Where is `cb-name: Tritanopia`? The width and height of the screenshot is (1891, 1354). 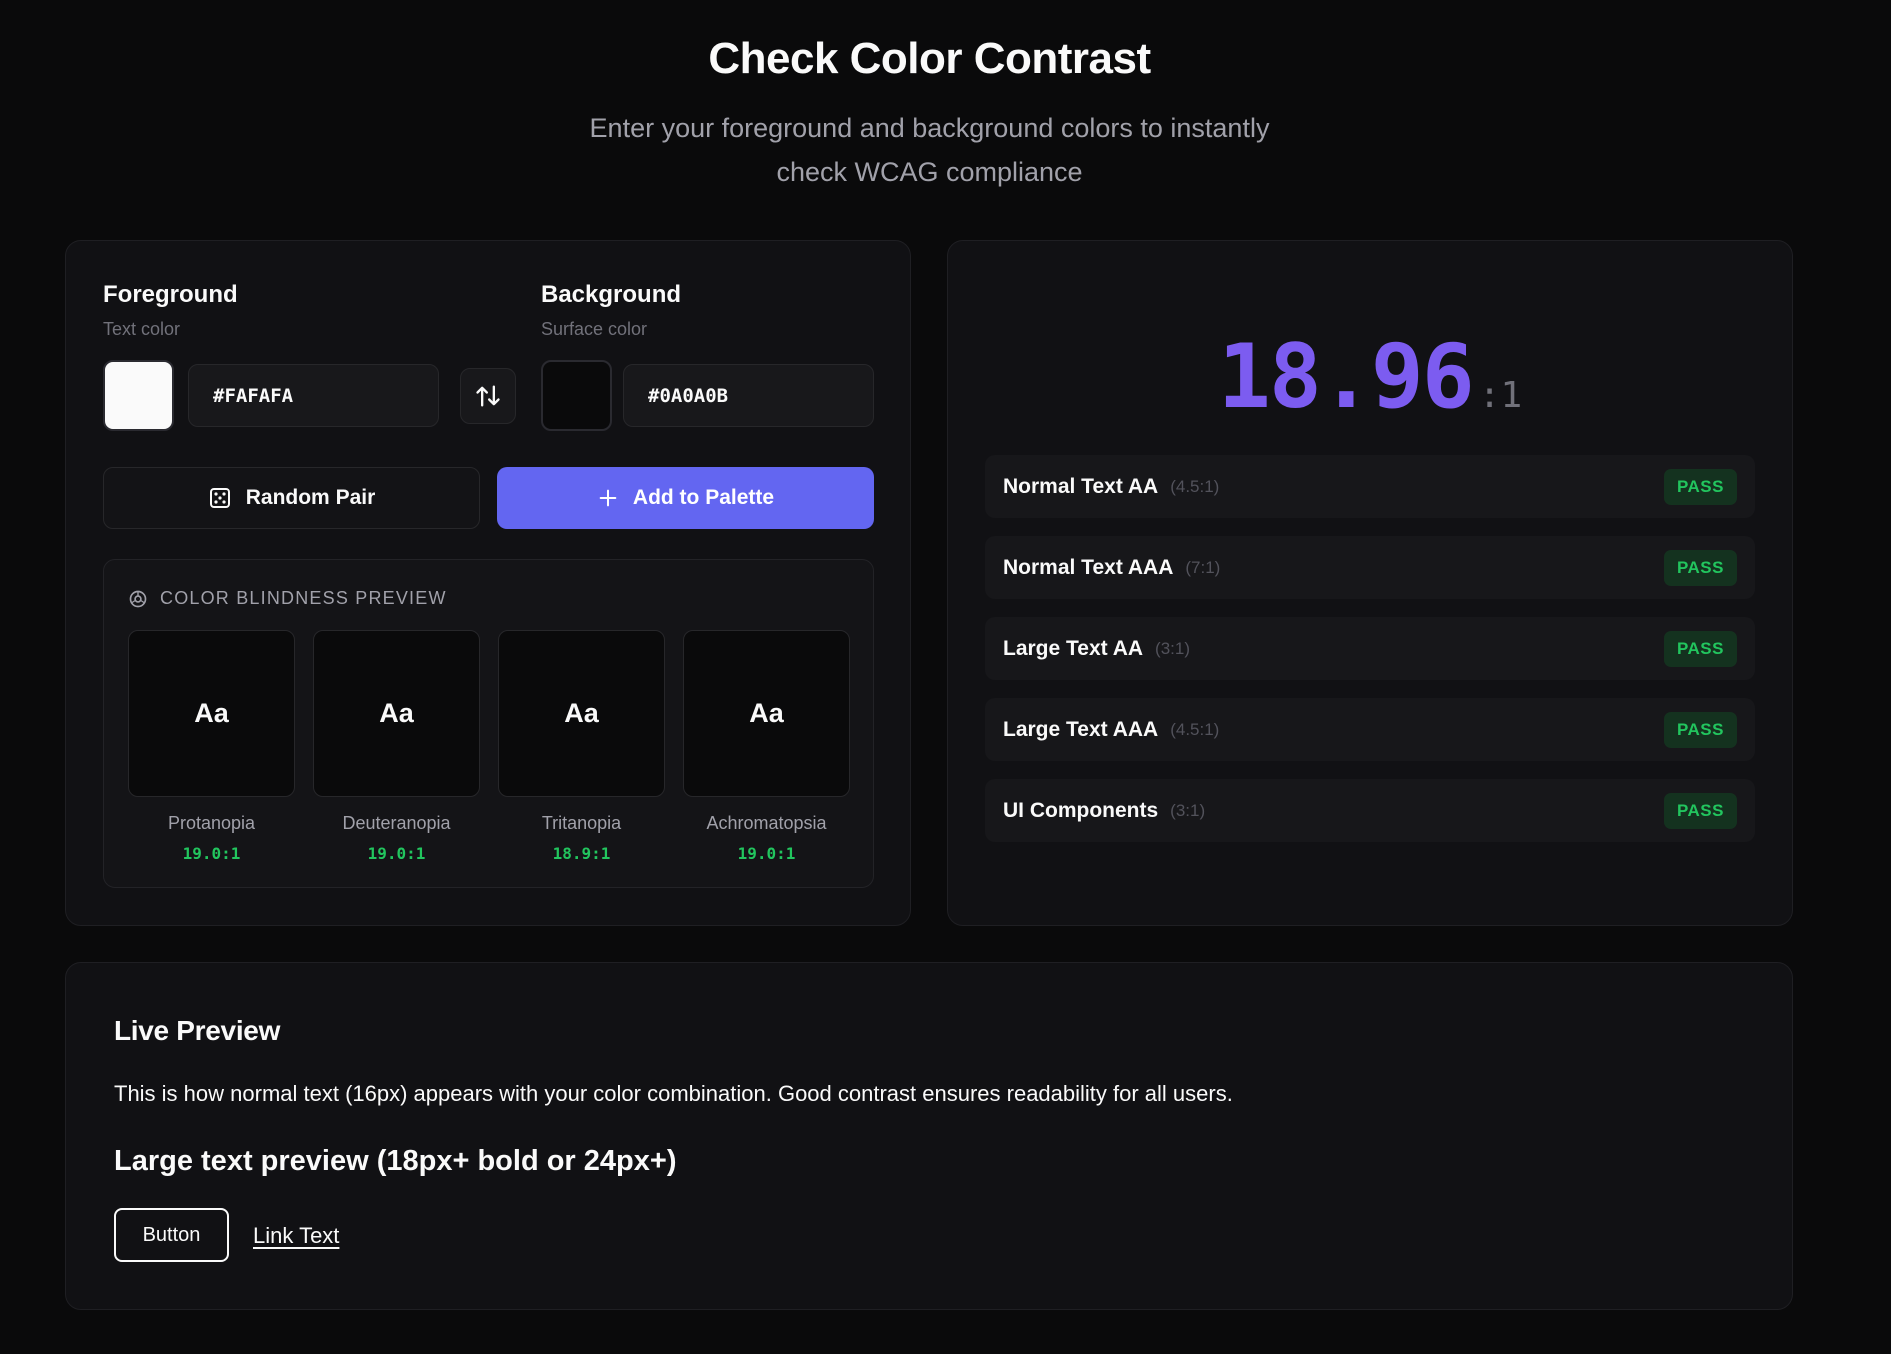
cb-name: Tritanopia is located at coordinates (581, 823).